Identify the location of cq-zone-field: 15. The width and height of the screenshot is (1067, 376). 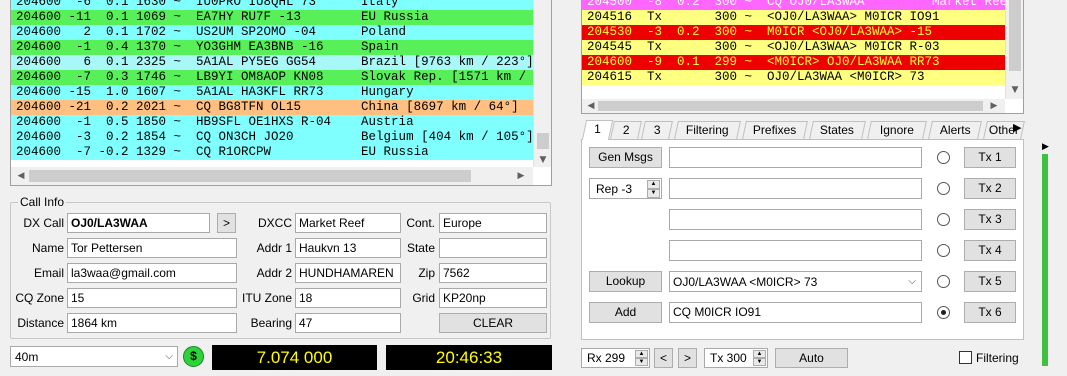
(152, 298).